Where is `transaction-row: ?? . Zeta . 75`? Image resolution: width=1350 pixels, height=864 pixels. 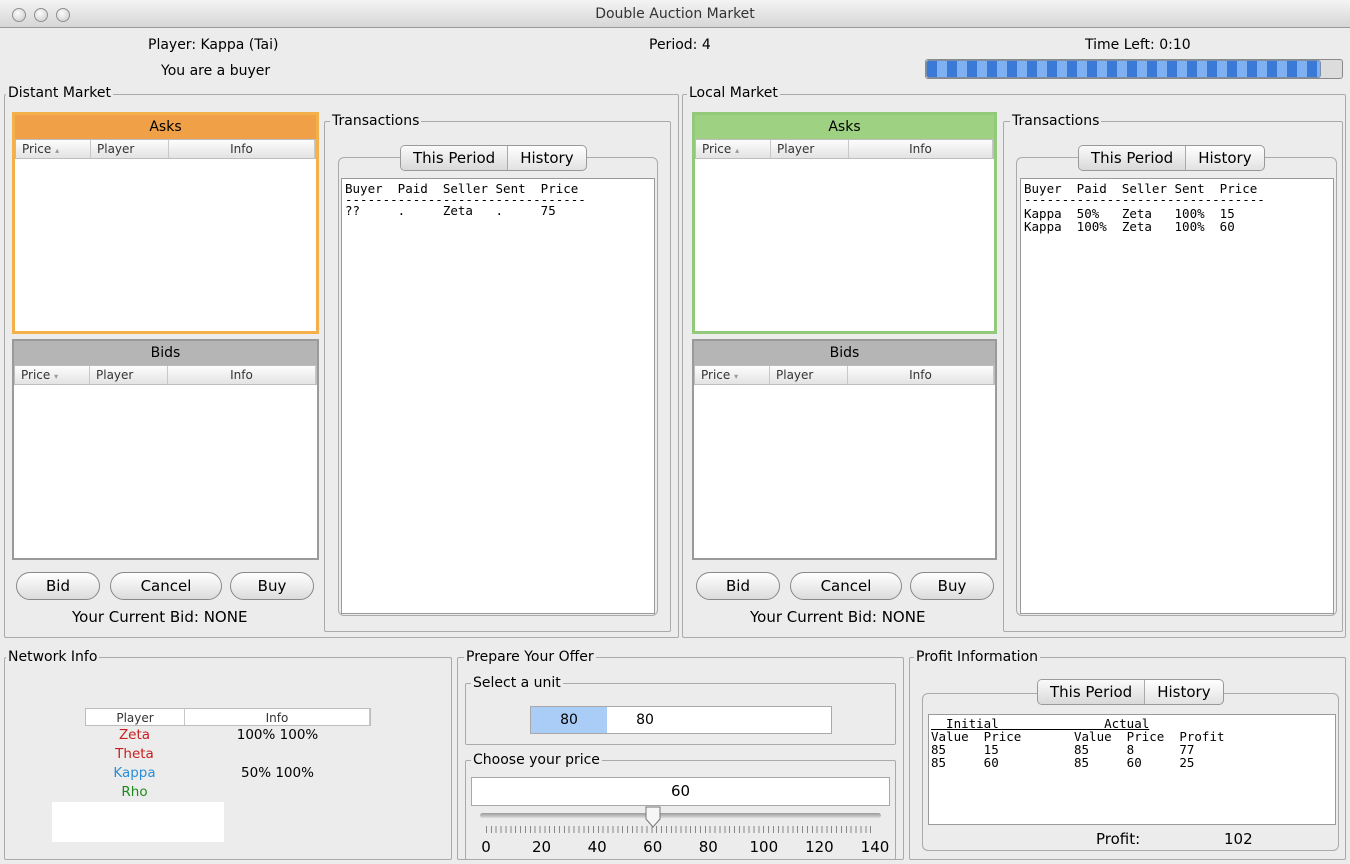 transaction-row: ?? . Zeta . 75 is located at coordinates (450, 210).